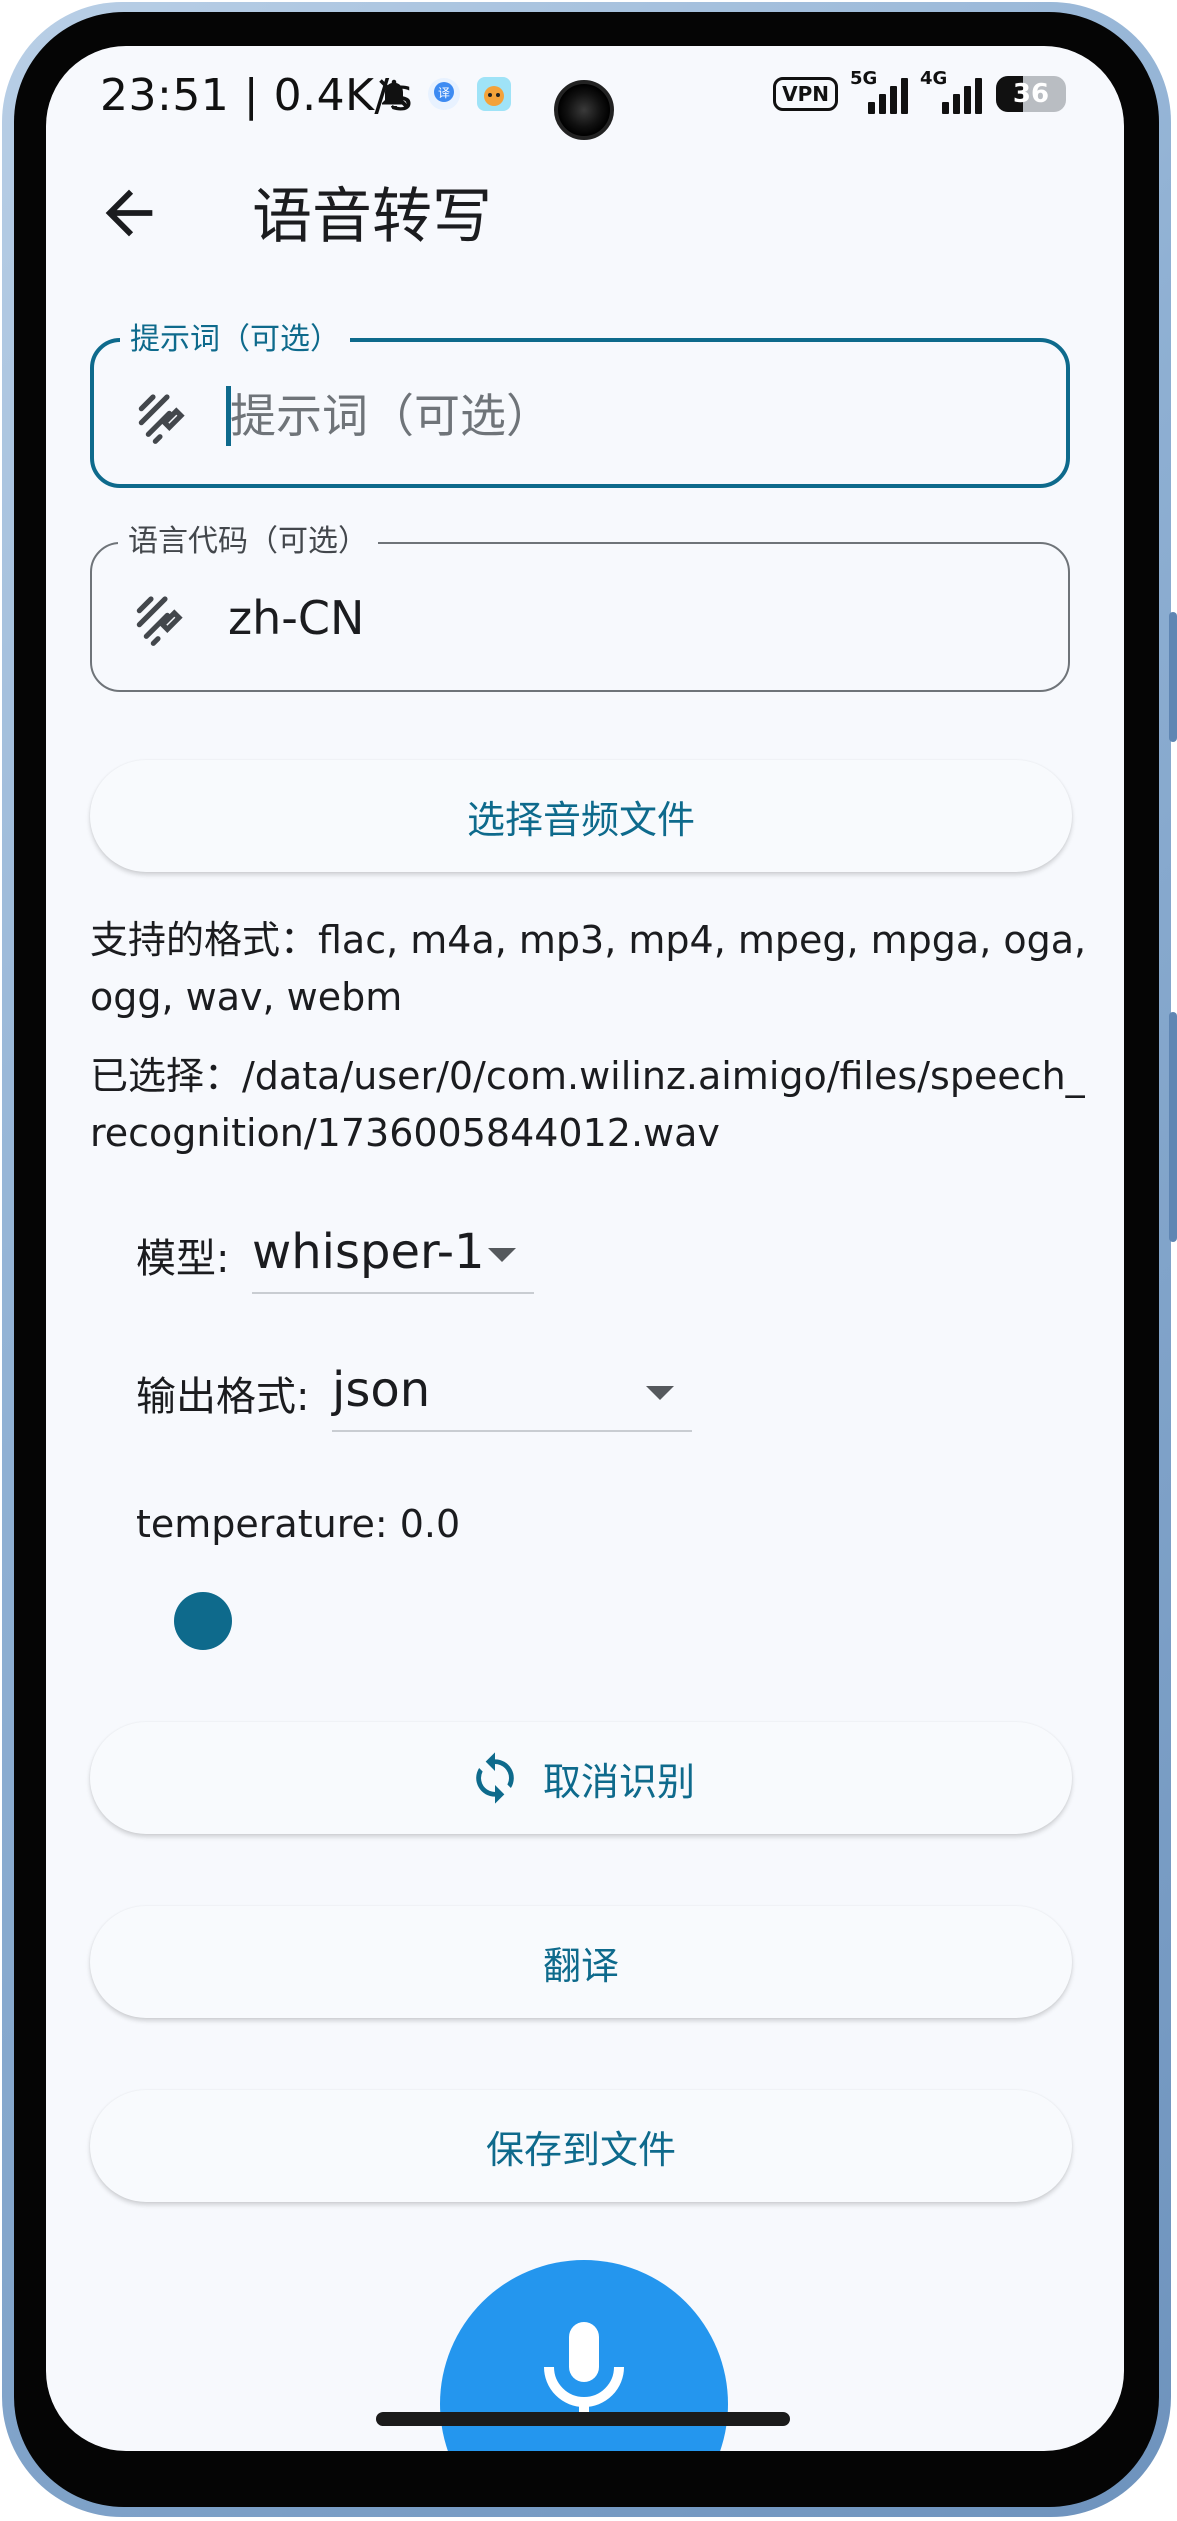 The image size is (1177, 2521). I want to click on output-format-label: 输出格式:, so click(223, 1397).